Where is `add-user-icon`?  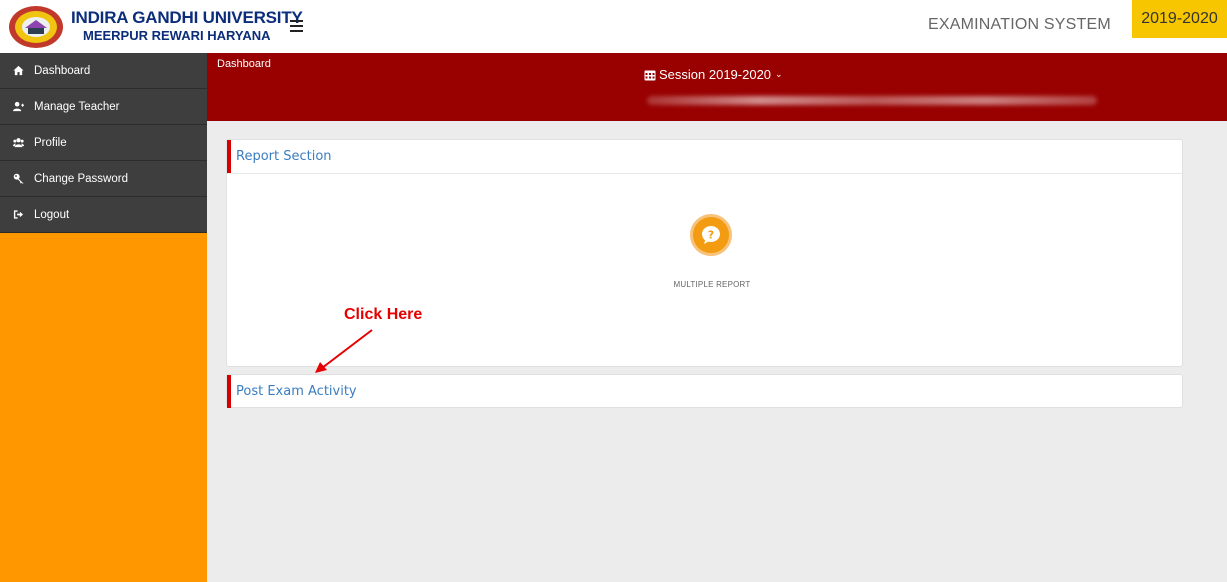
add-user-icon is located at coordinates (18, 107).